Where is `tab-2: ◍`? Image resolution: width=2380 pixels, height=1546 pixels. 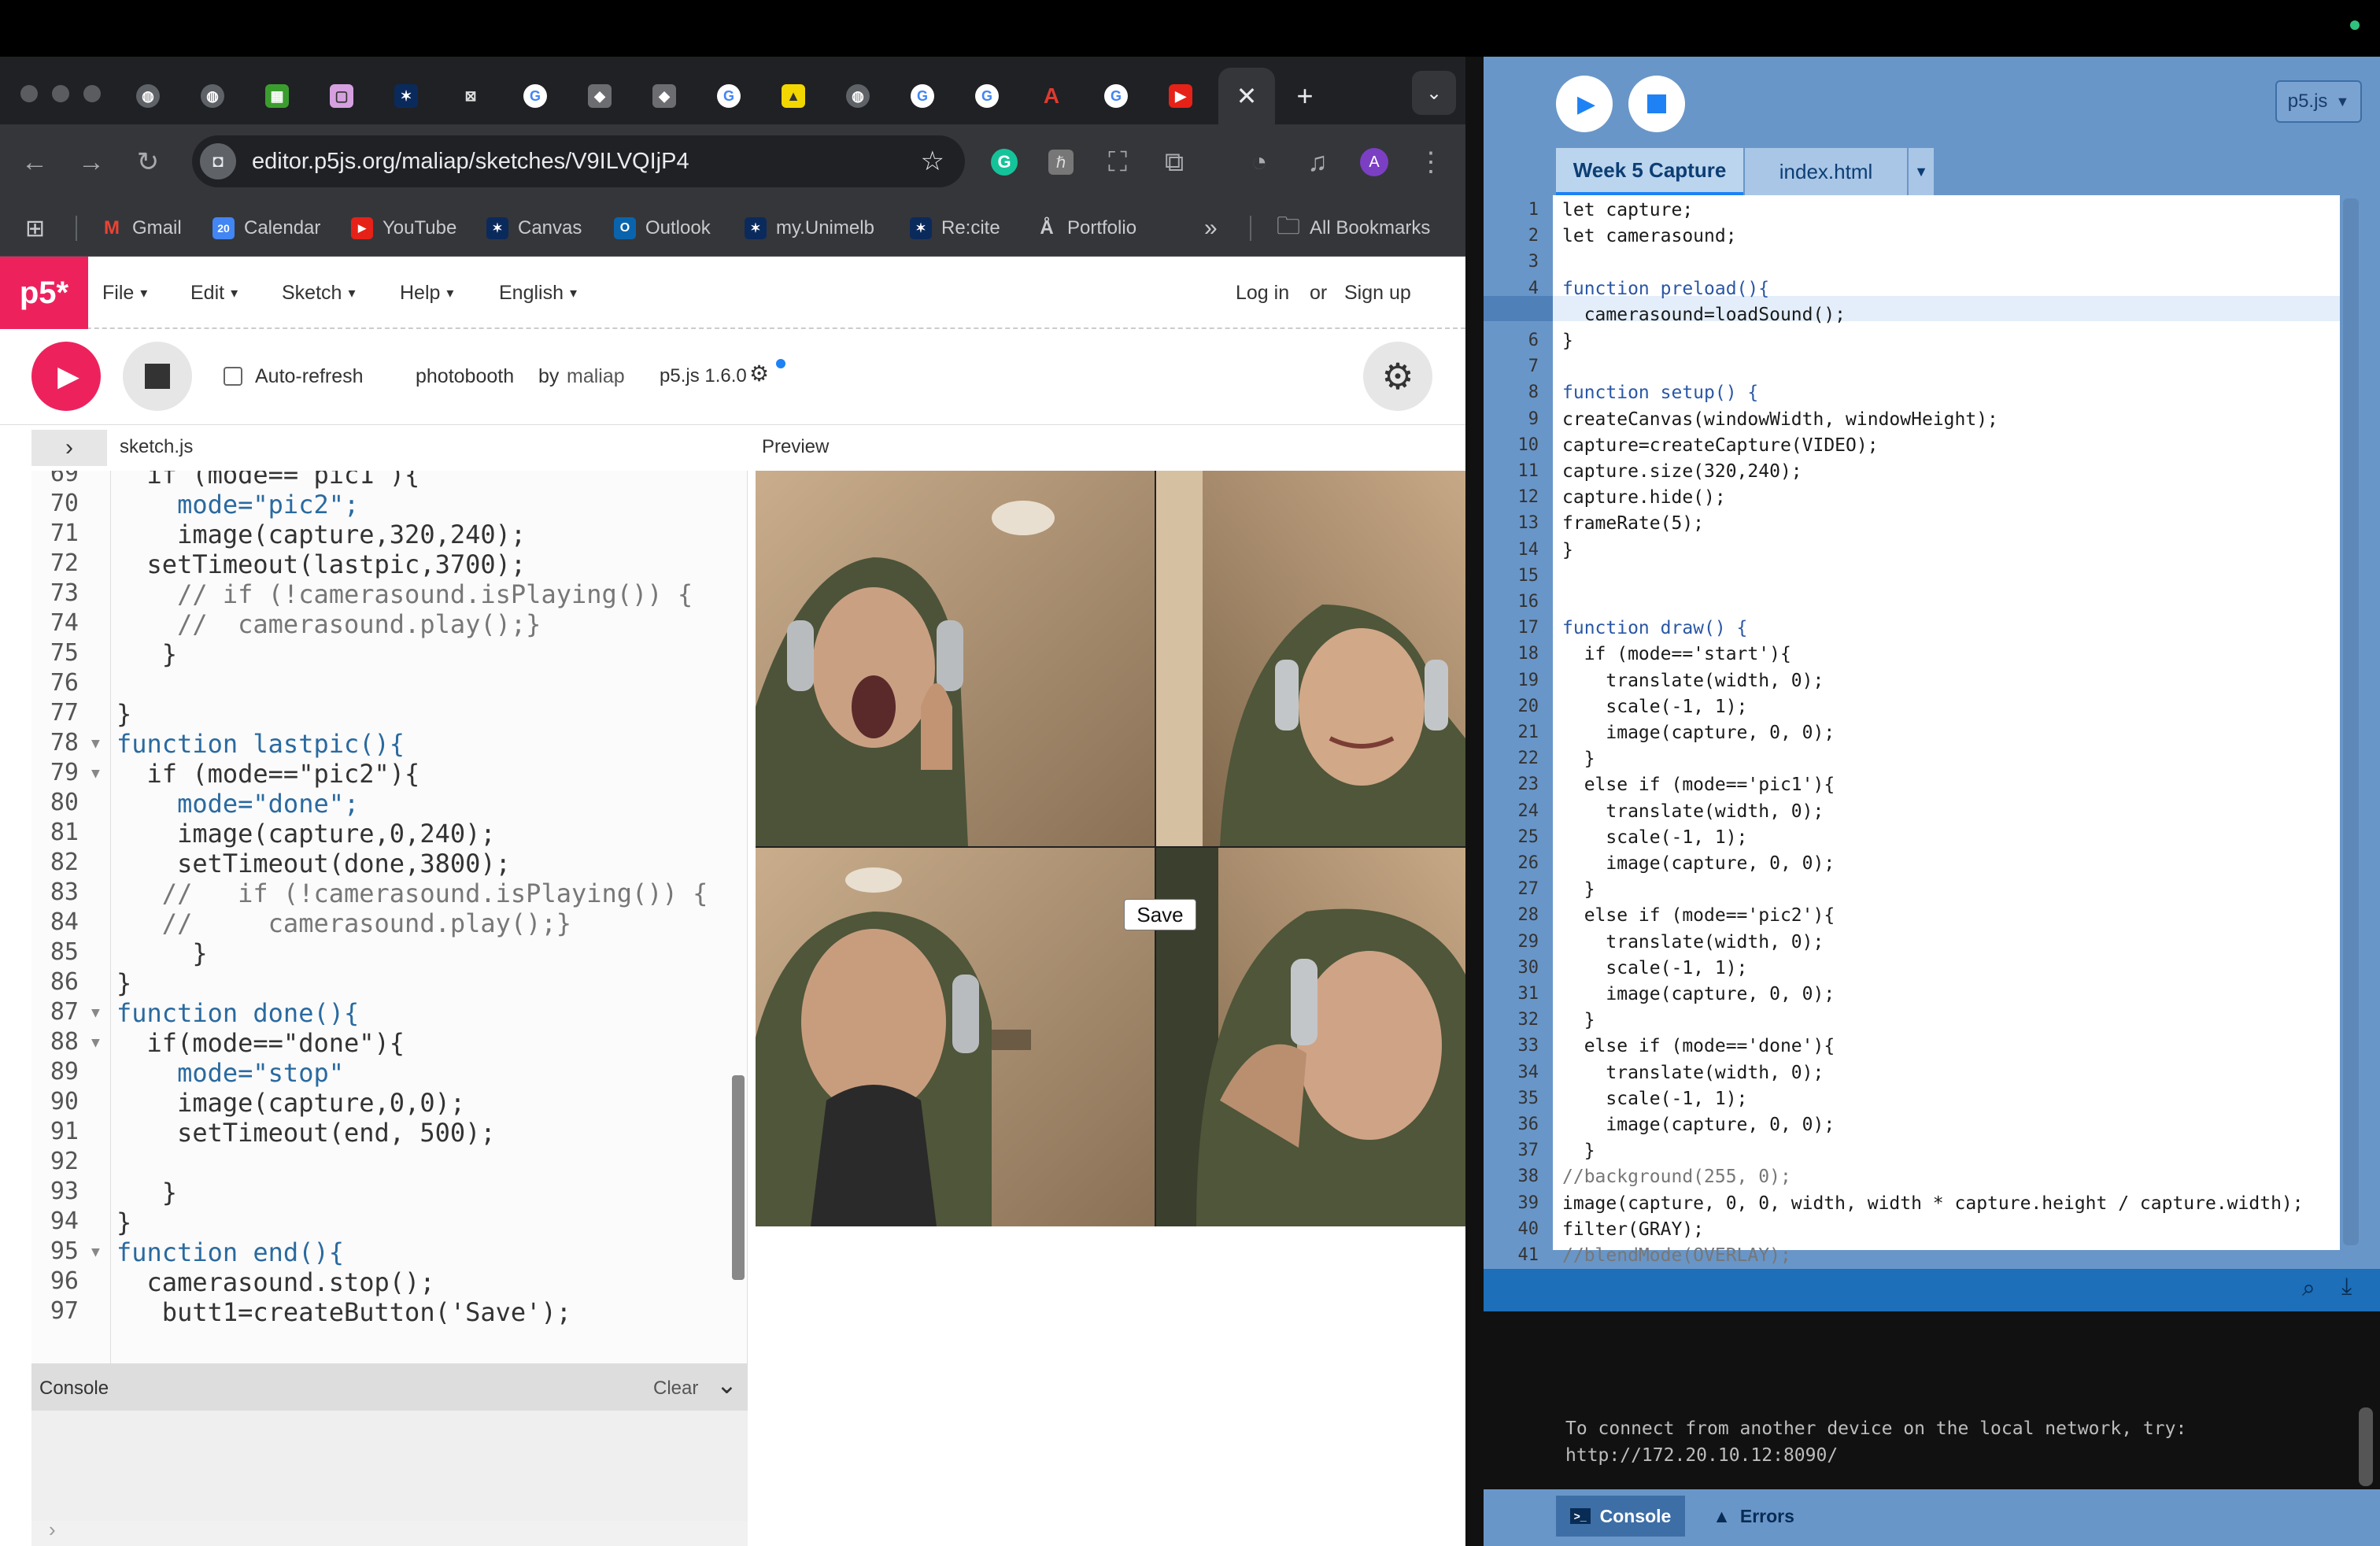
tab-2: ◍ is located at coordinates (213, 96).